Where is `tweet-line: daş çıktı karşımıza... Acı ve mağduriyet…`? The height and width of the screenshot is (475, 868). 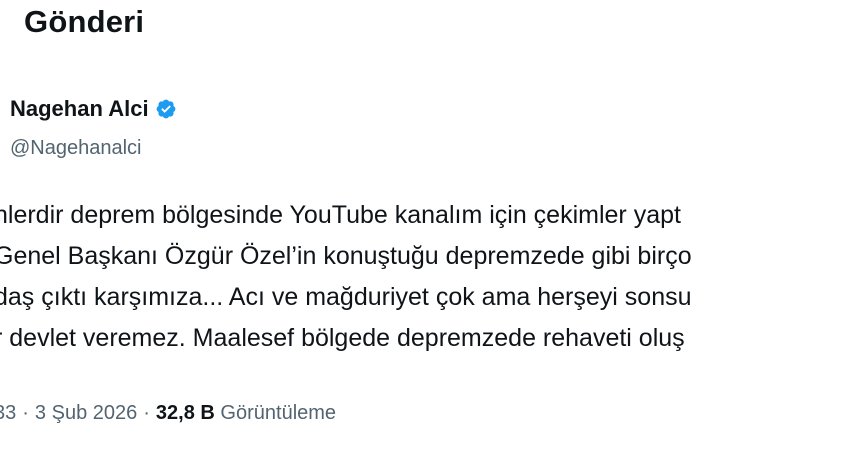 tweet-line: daş çıktı karşımıza... Acı ve mağduriyet… is located at coordinates (346, 297).